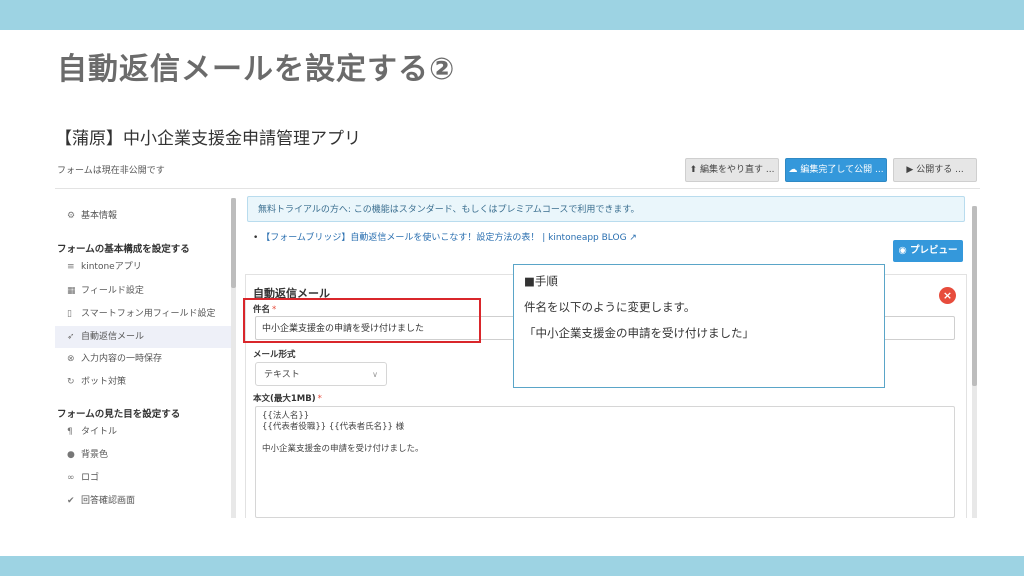  I want to click on sidebar-item-kintone-app: ≡ kintoneアプリ, so click(104, 267).